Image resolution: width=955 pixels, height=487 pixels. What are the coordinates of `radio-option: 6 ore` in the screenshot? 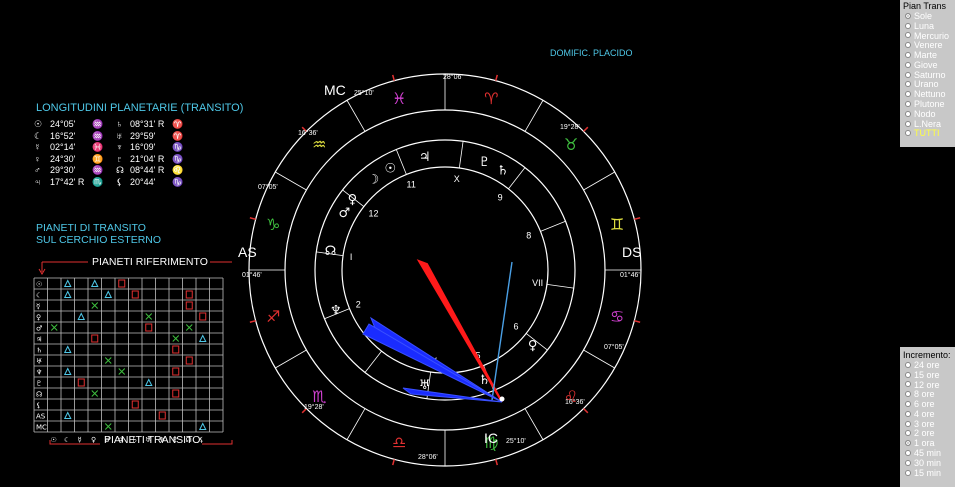 It's located at (927, 404).